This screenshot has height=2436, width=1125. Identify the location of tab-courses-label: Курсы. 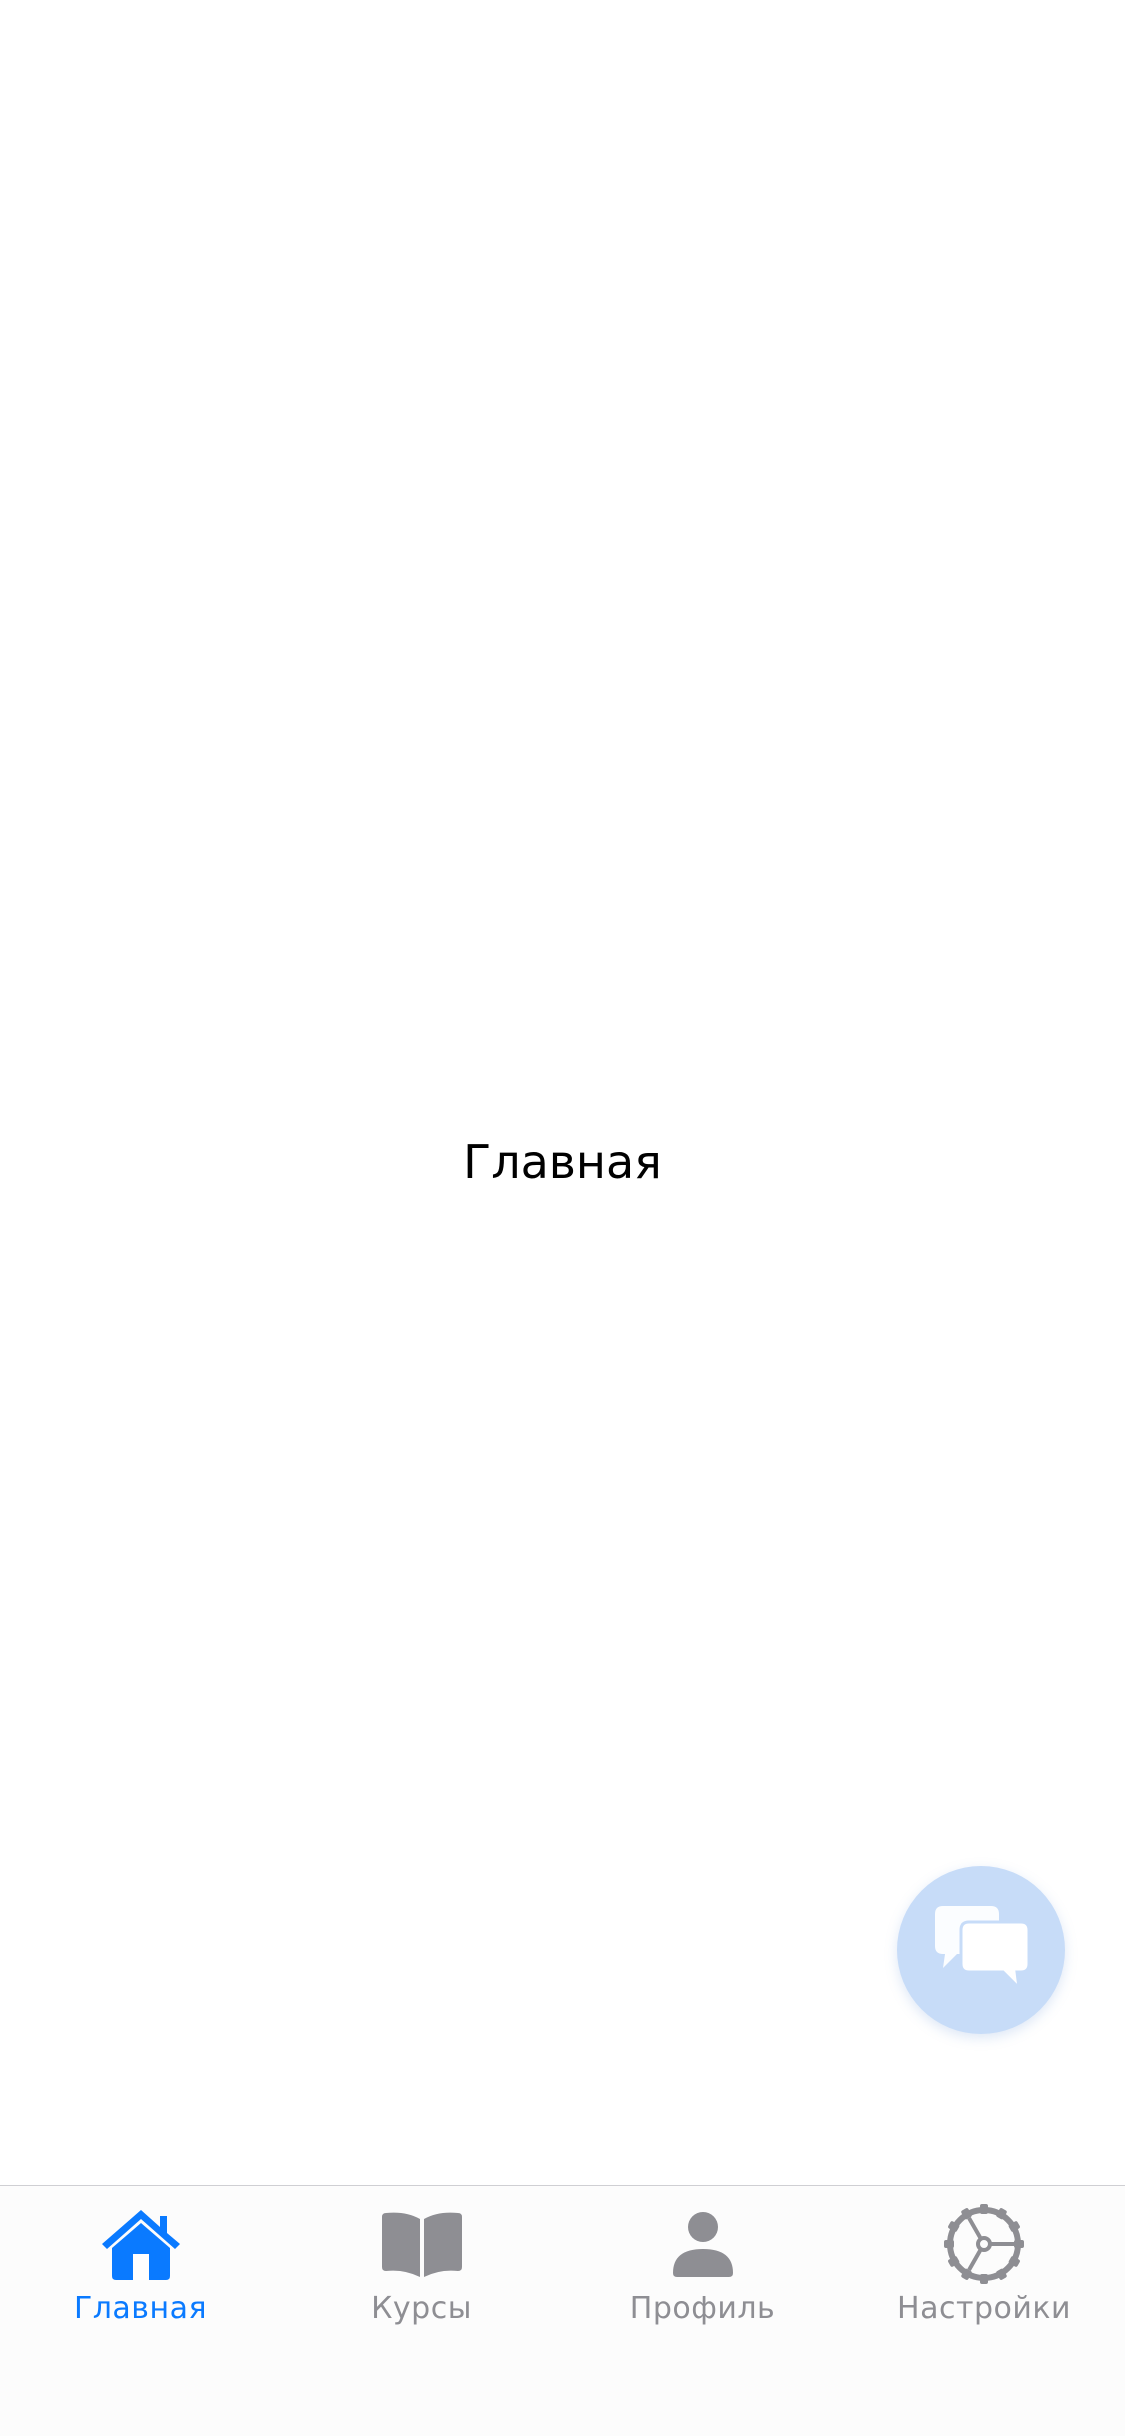
(421, 2308).